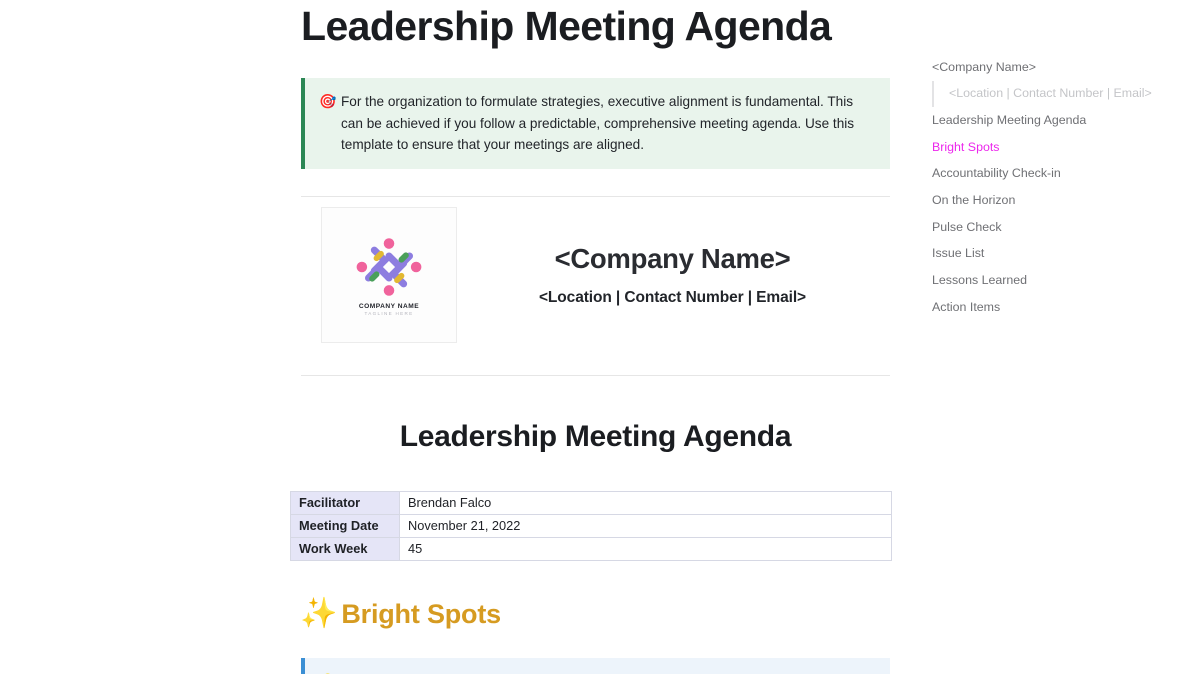 The height and width of the screenshot is (674, 1200). I want to click on outline-item-bright-spots: Bright Spots, so click(1057, 147).